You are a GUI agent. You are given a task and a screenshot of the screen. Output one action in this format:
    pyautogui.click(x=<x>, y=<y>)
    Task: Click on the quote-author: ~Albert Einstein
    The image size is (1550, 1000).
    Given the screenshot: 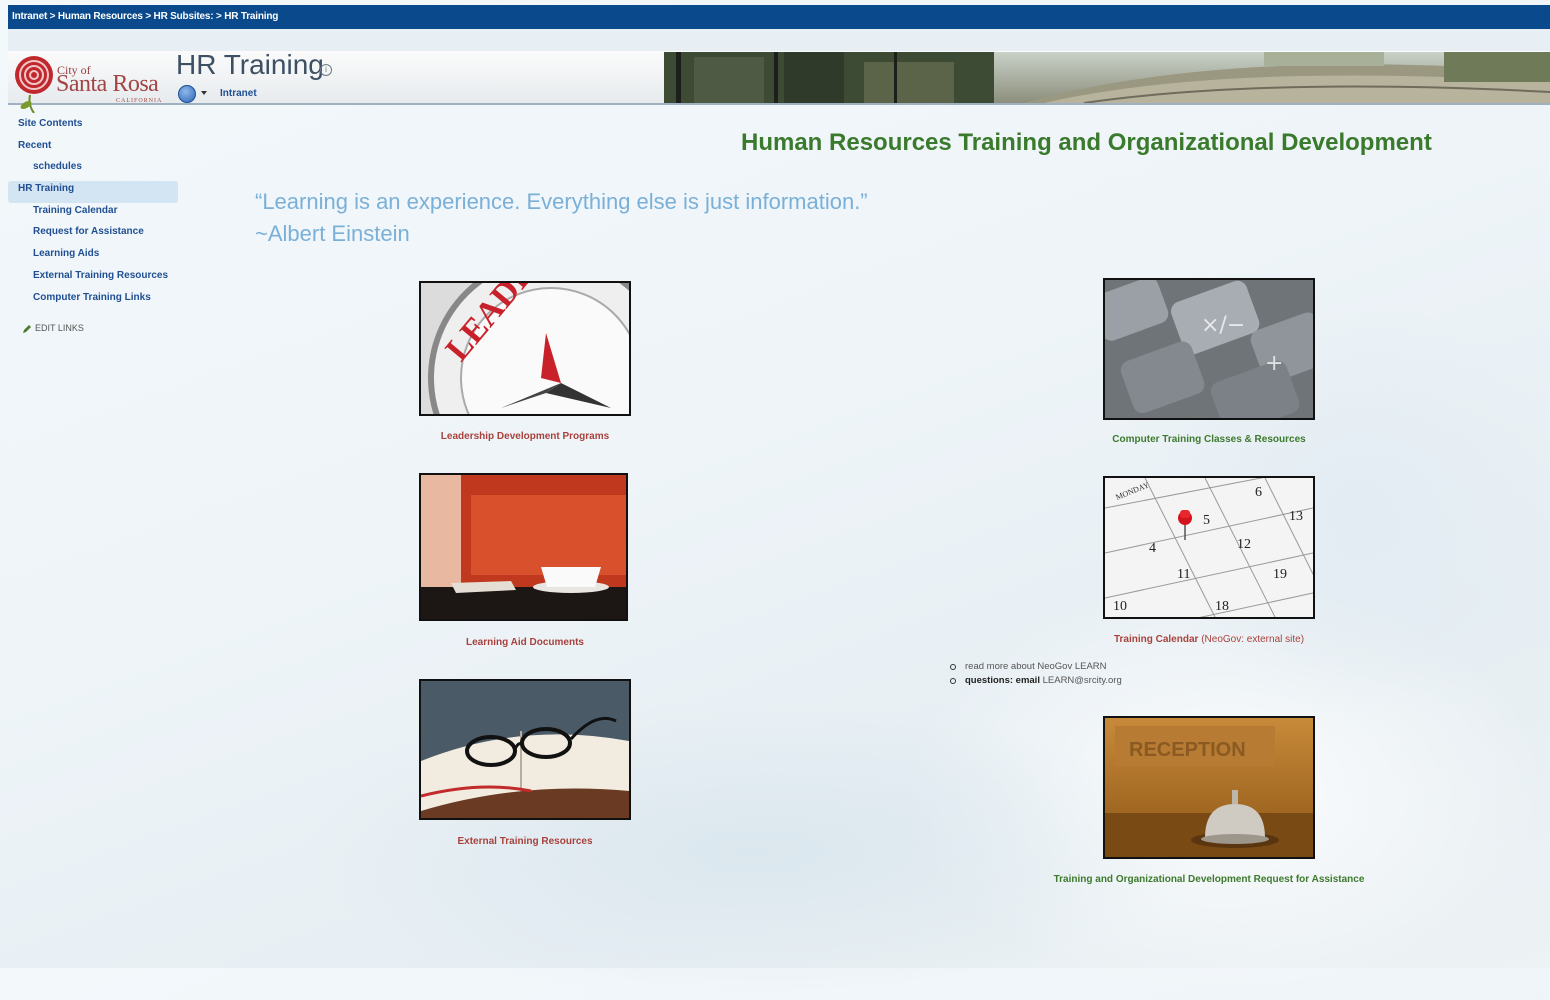 What is the action you would take?
    pyautogui.click(x=332, y=233)
    